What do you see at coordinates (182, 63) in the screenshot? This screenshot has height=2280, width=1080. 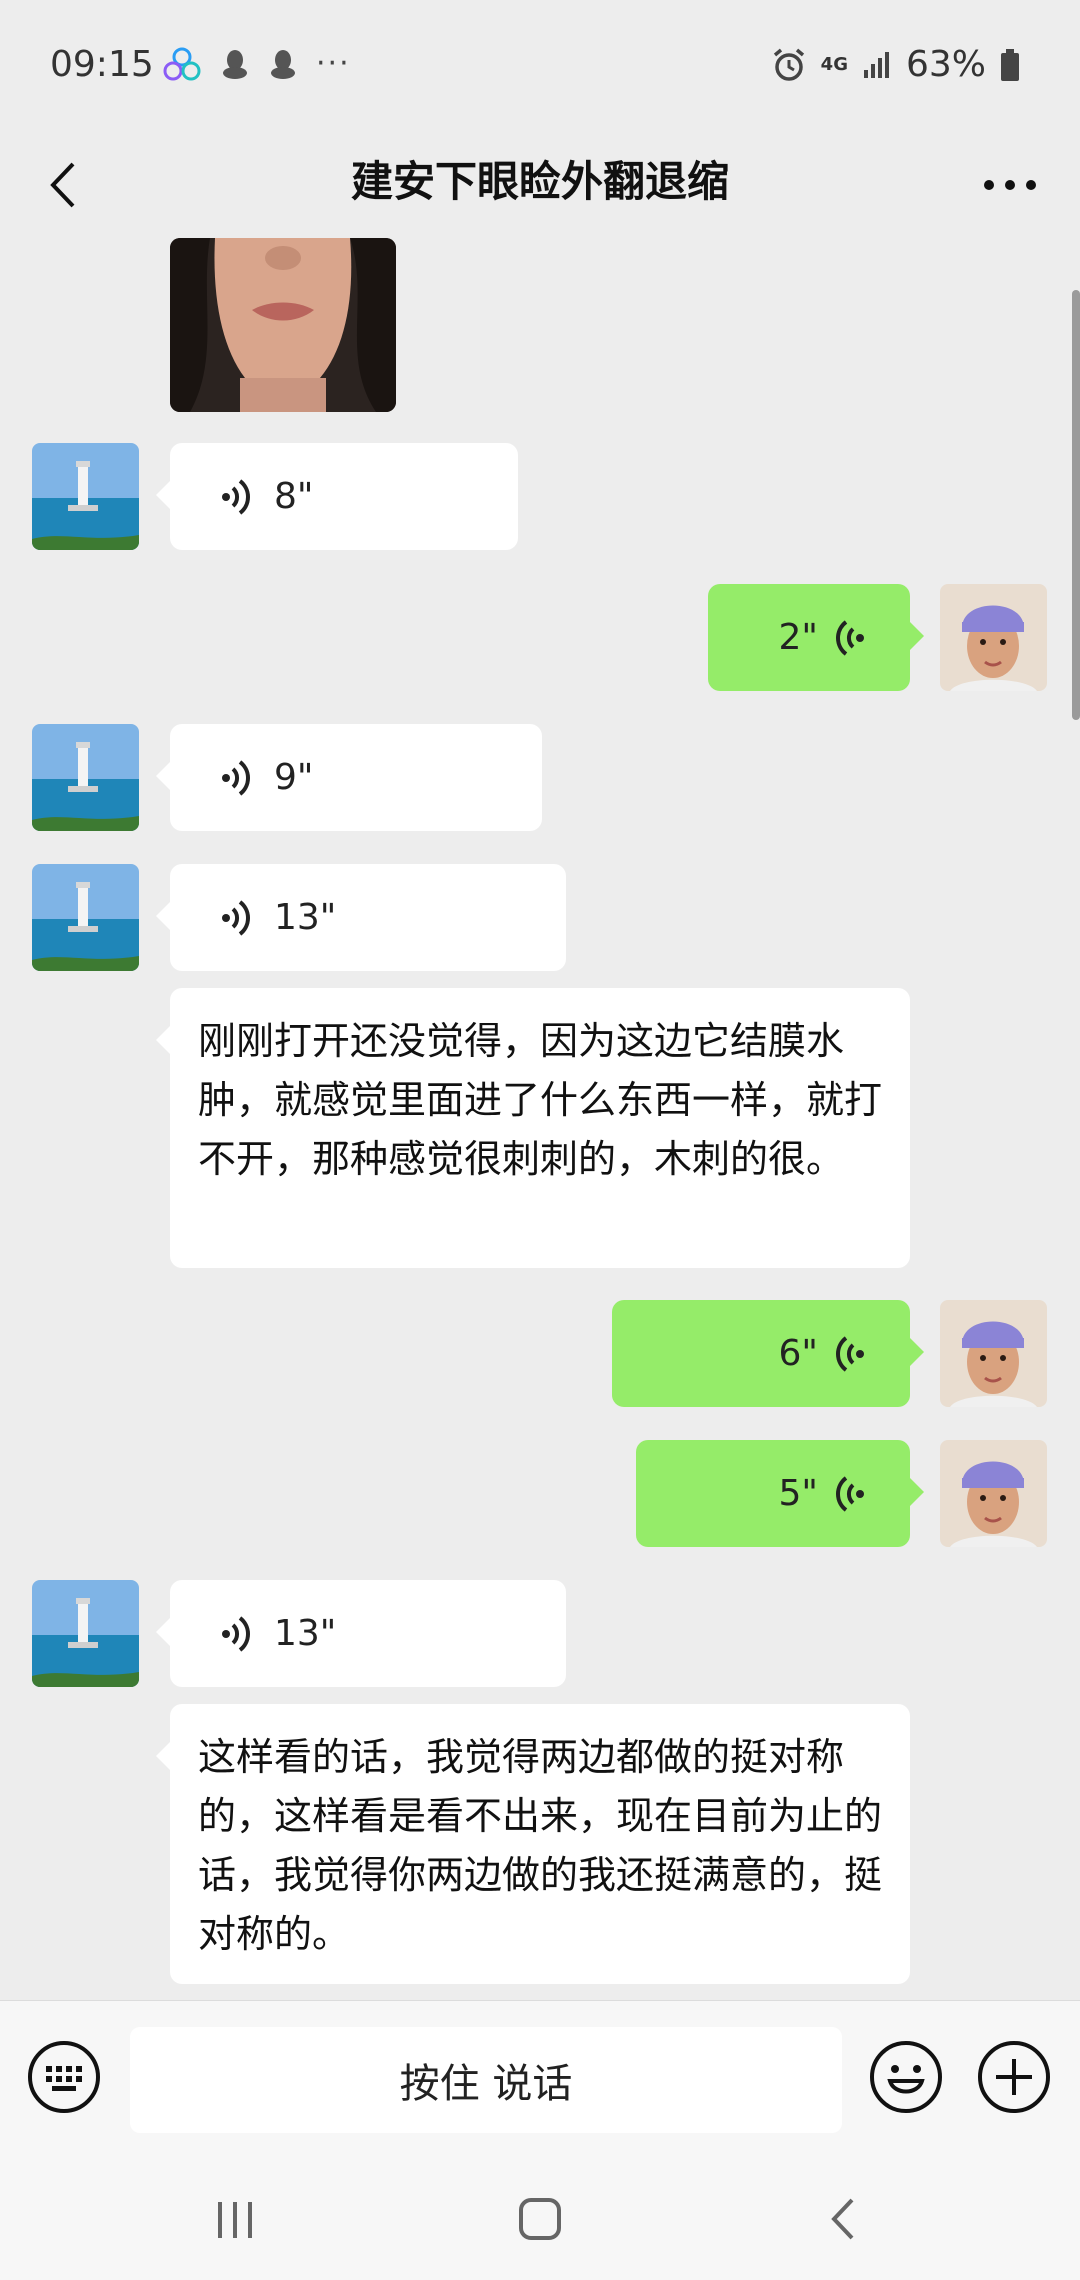 I see `app-notification-icon` at bounding box center [182, 63].